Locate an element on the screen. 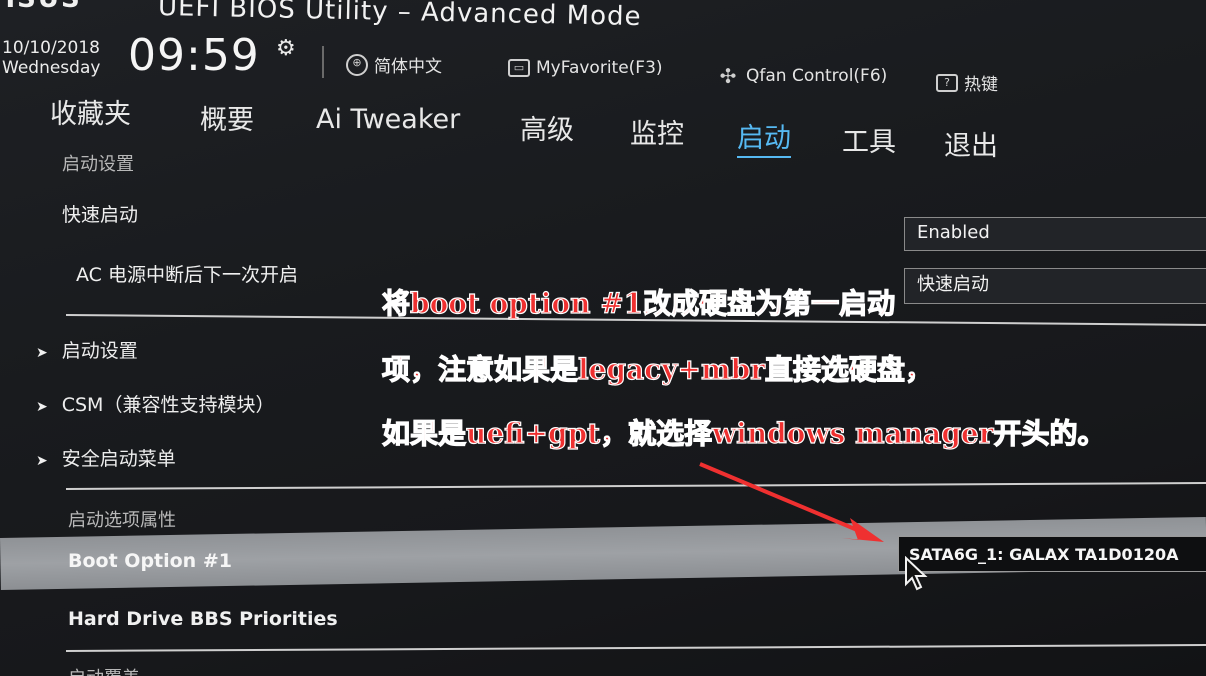 The height and width of the screenshot is (676, 1206). arrow-shaft is located at coordinates (781, 498).